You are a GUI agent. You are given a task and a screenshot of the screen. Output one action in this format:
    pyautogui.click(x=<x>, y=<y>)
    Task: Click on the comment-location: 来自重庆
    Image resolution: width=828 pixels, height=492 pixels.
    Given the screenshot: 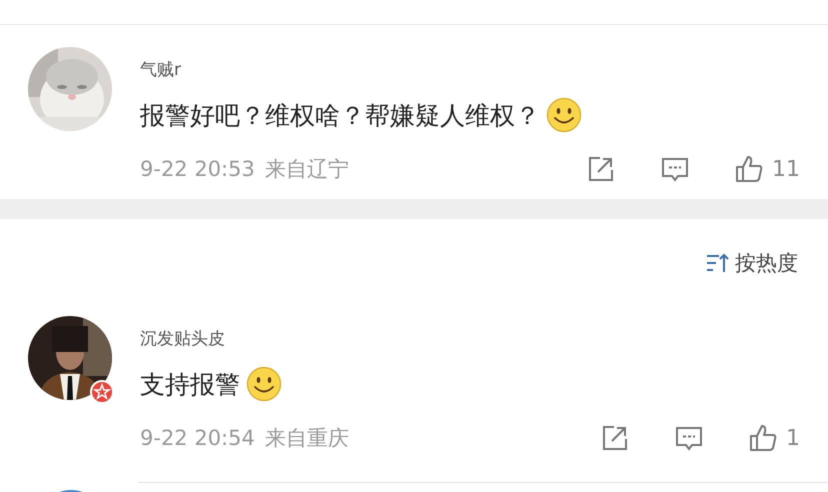 What is the action you would take?
    pyautogui.click(x=306, y=438)
    